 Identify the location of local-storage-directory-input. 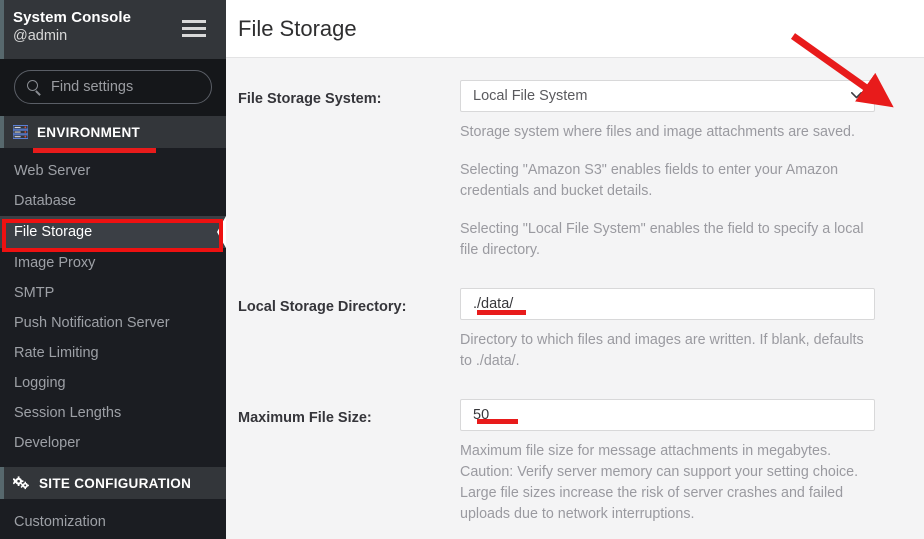
(667, 304).